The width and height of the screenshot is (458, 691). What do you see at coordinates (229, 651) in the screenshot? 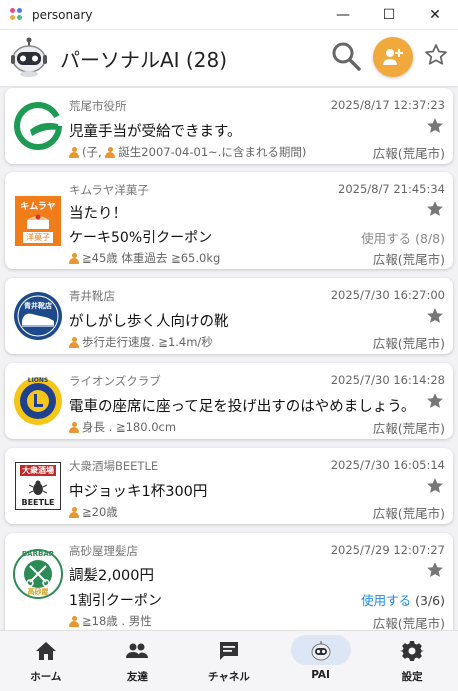
I see `chat-icon` at bounding box center [229, 651].